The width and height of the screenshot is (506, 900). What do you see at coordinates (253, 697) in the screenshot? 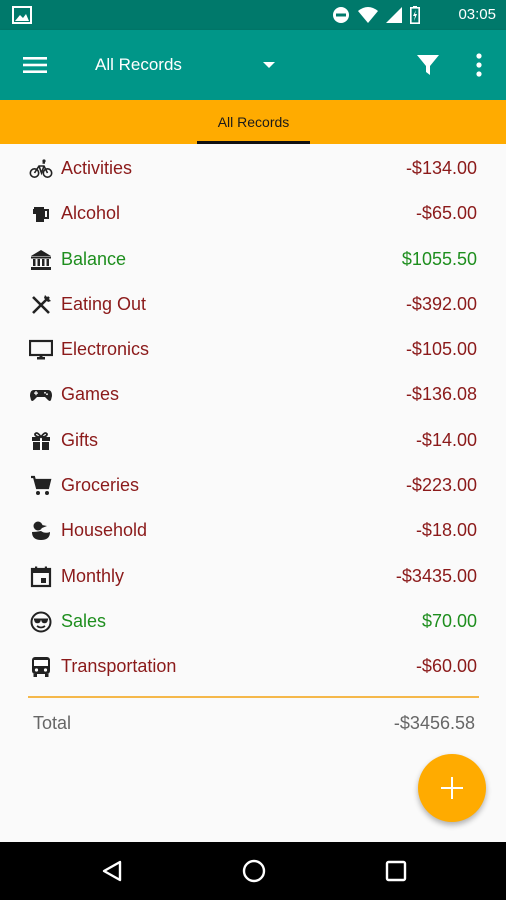
I see `total-divider` at bounding box center [253, 697].